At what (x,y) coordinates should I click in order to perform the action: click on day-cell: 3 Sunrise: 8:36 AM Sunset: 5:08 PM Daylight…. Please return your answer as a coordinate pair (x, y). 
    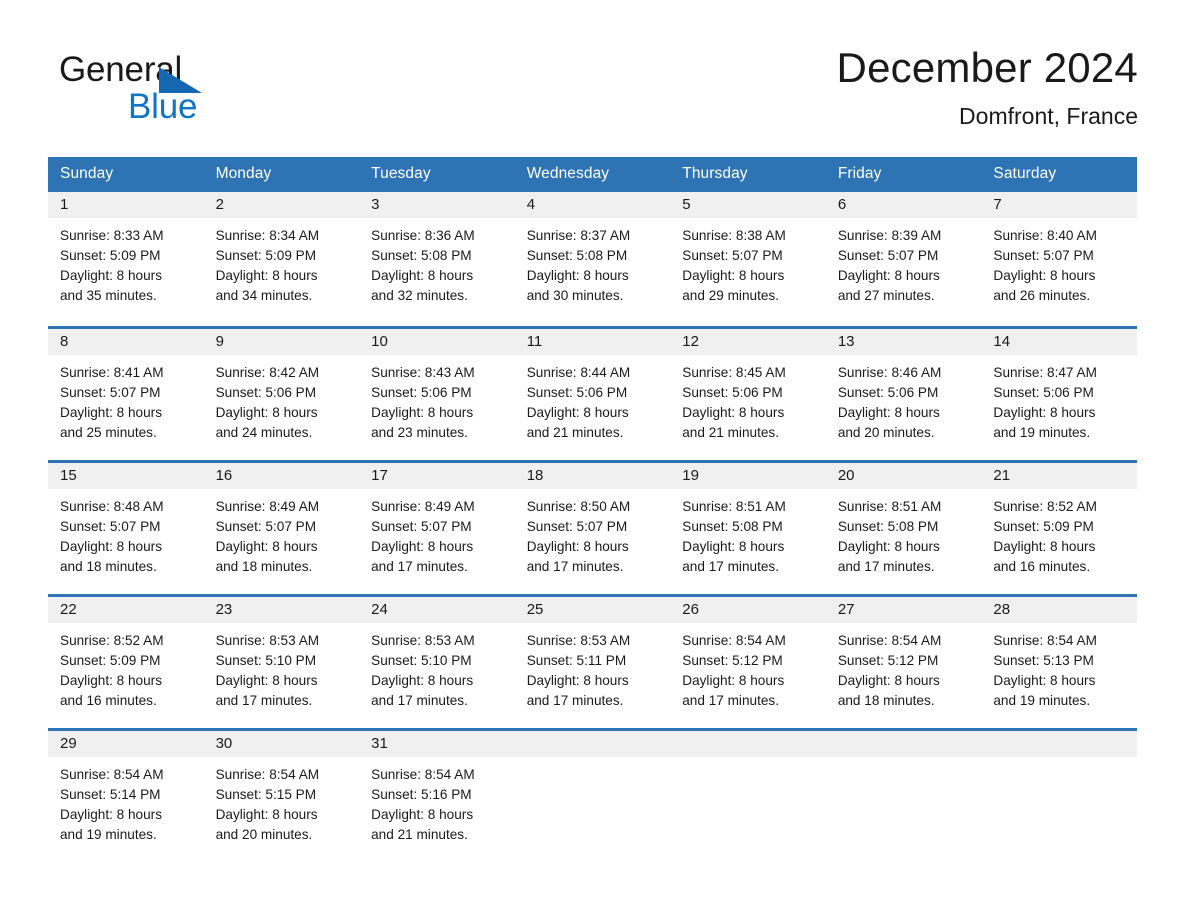
    Looking at the image, I should click on (437, 259).